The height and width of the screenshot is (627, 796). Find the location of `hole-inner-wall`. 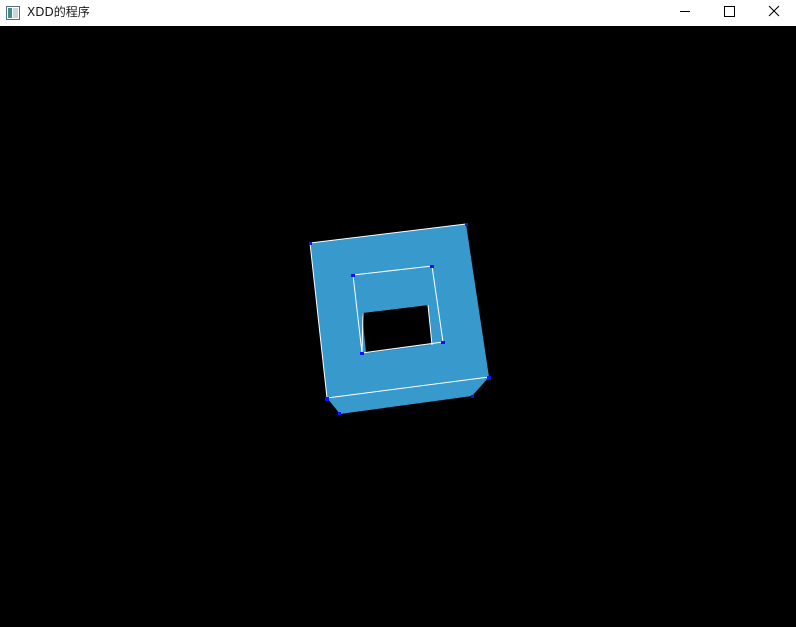

hole-inner-wall is located at coordinates (398, 309).